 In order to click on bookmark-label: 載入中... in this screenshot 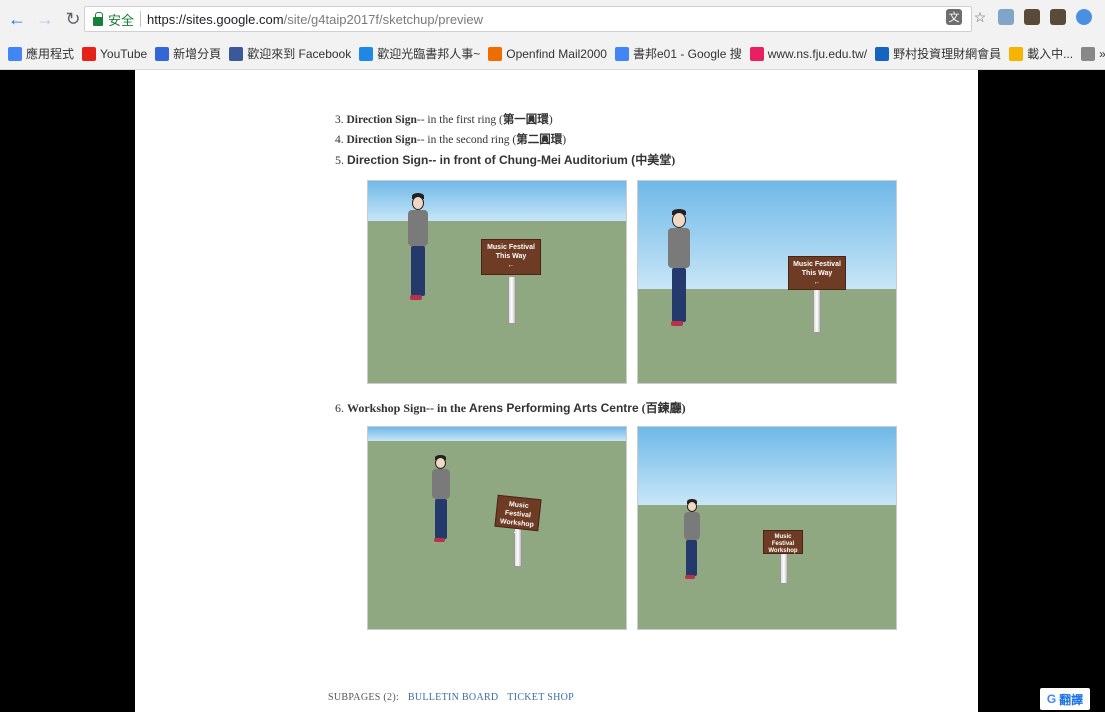, I will do `click(1050, 54)`.